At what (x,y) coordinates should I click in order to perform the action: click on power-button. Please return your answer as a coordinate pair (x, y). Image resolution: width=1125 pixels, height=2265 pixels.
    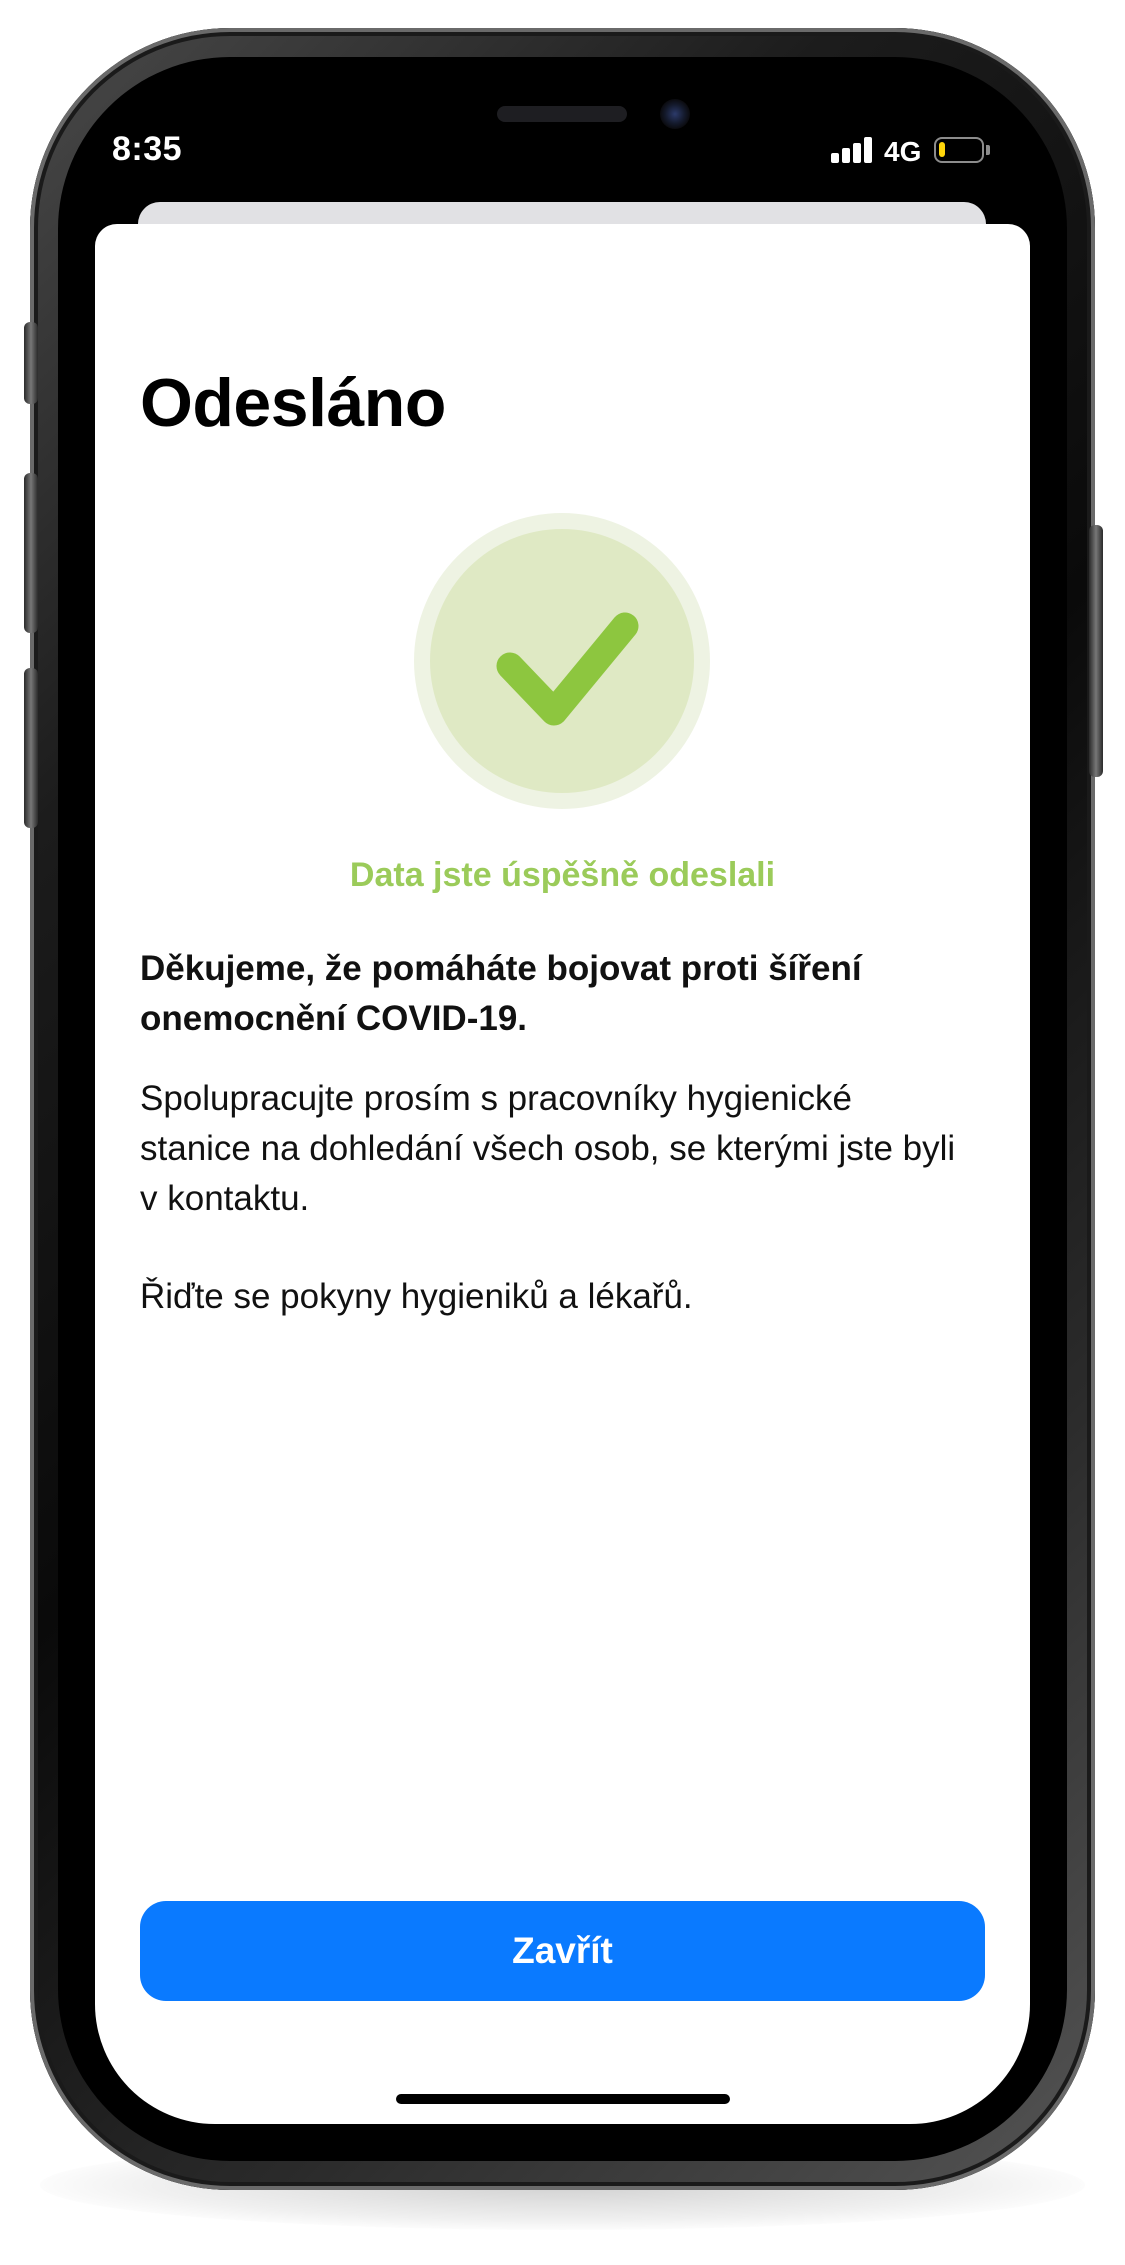
    Looking at the image, I should click on (1096, 651).